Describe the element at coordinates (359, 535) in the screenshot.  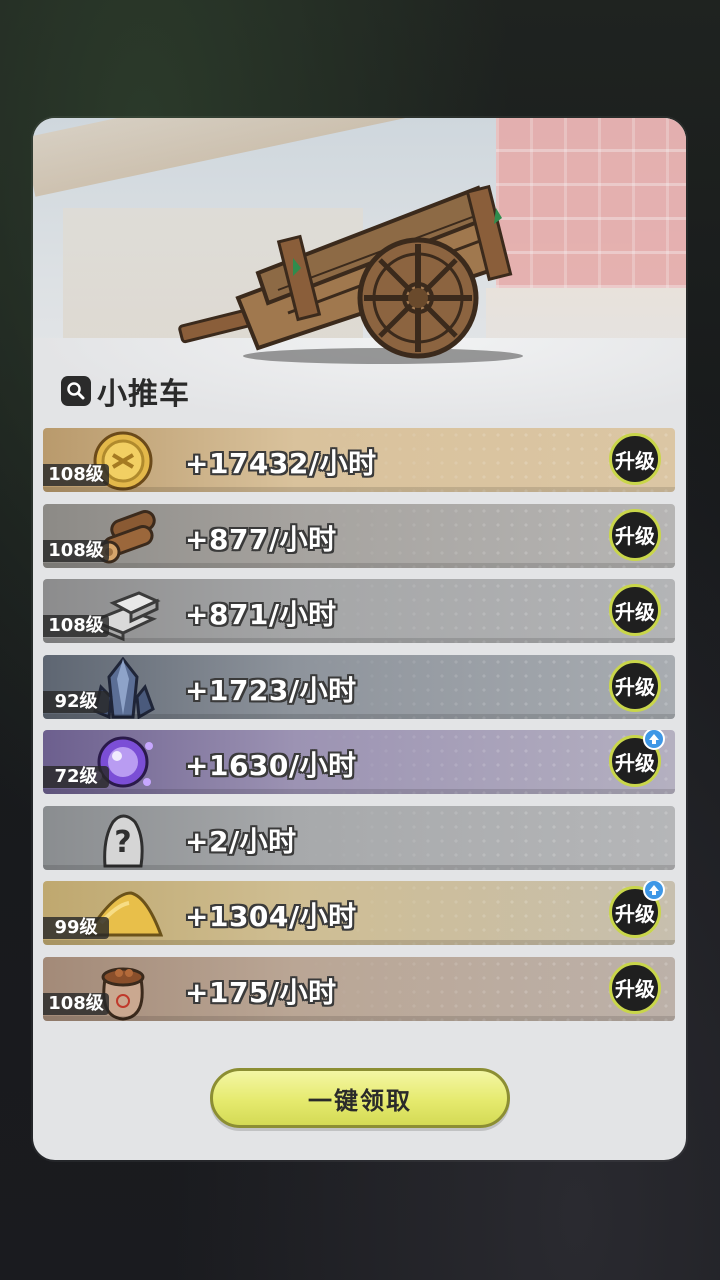
I see `resource-row-wood: 108级 +877/小时 升级` at that location.